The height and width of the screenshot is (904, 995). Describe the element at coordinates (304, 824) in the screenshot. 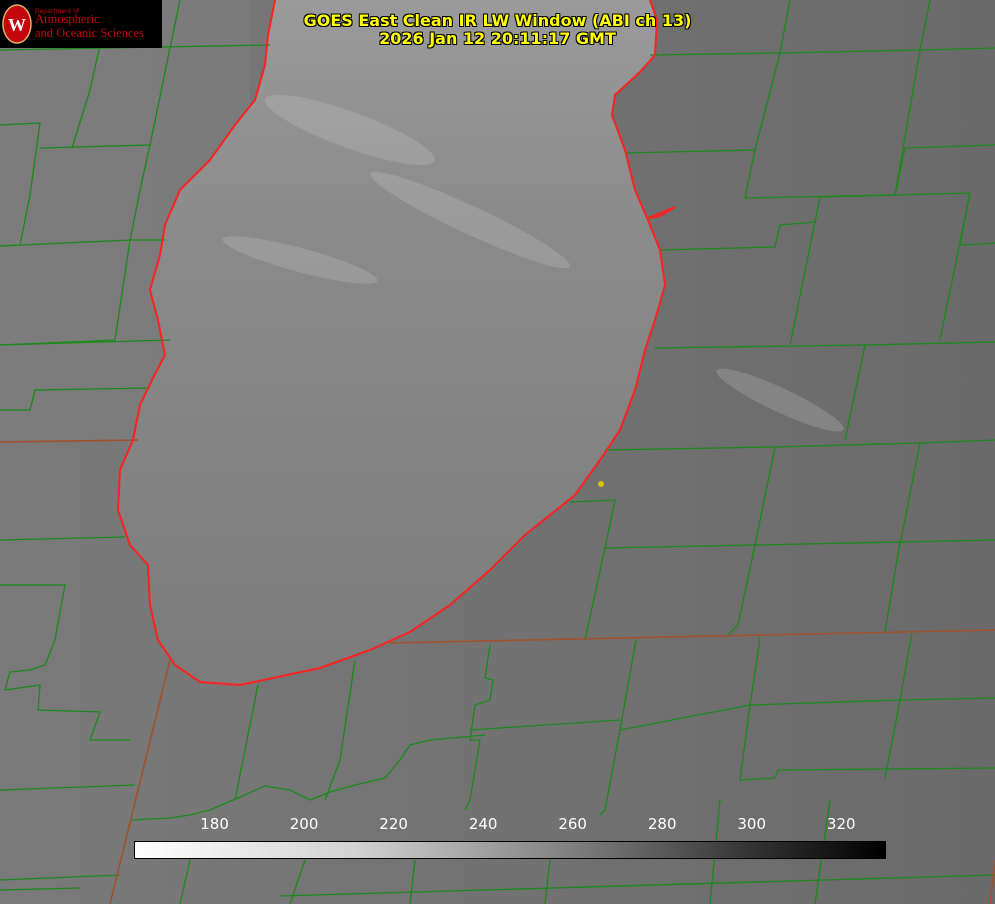

I see `colorbar-tick-200: 200` at that location.